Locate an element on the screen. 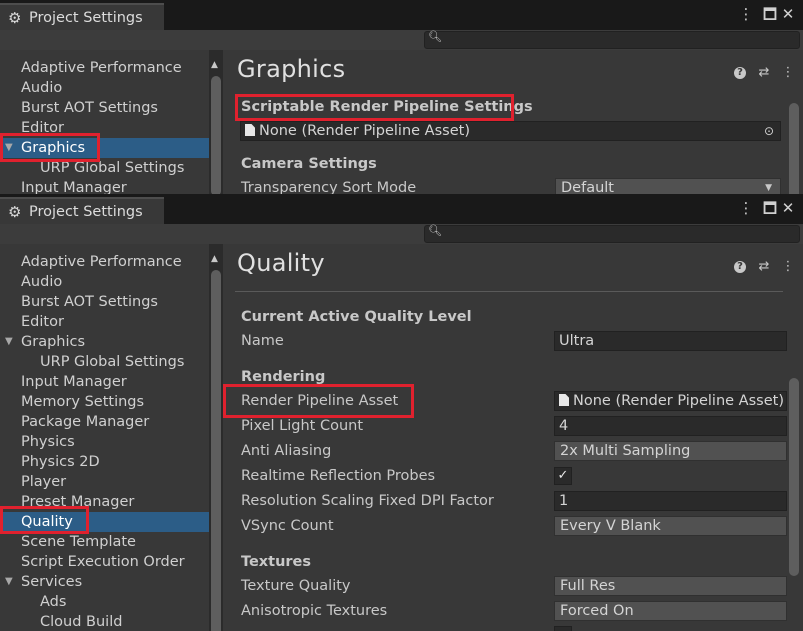 The height and width of the screenshot is (631, 803). render-pipeline-field: None (Render Pipeline Asset) is located at coordinates (670, 401).